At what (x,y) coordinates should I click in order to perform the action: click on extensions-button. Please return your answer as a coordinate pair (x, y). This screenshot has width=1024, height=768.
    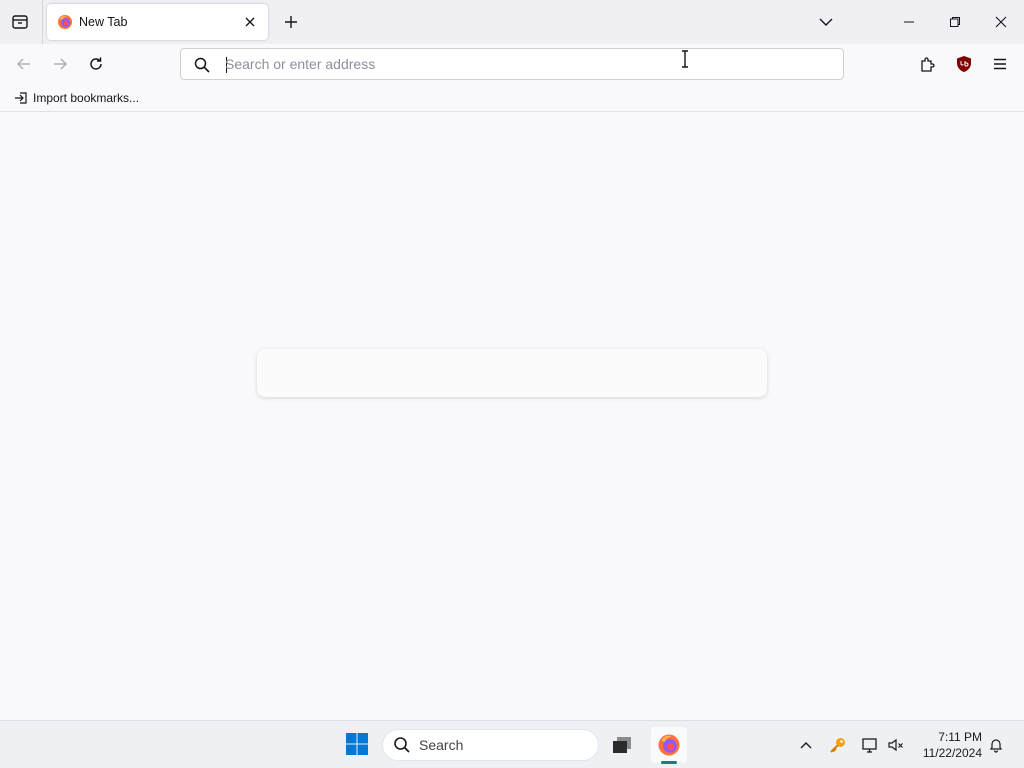
    Looking at the image, I should click on (928, 64).